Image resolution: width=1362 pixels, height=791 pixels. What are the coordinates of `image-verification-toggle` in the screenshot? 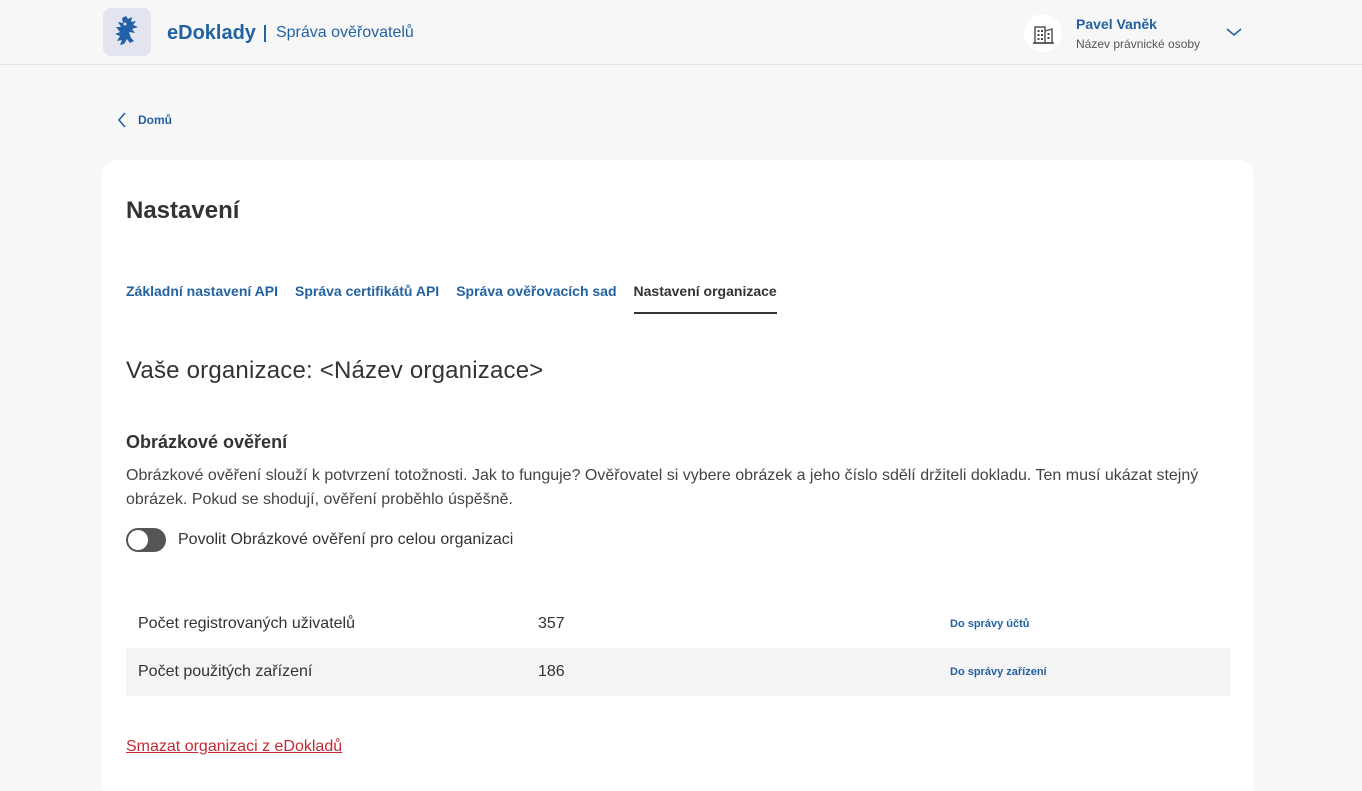 It's located at (146, 540).